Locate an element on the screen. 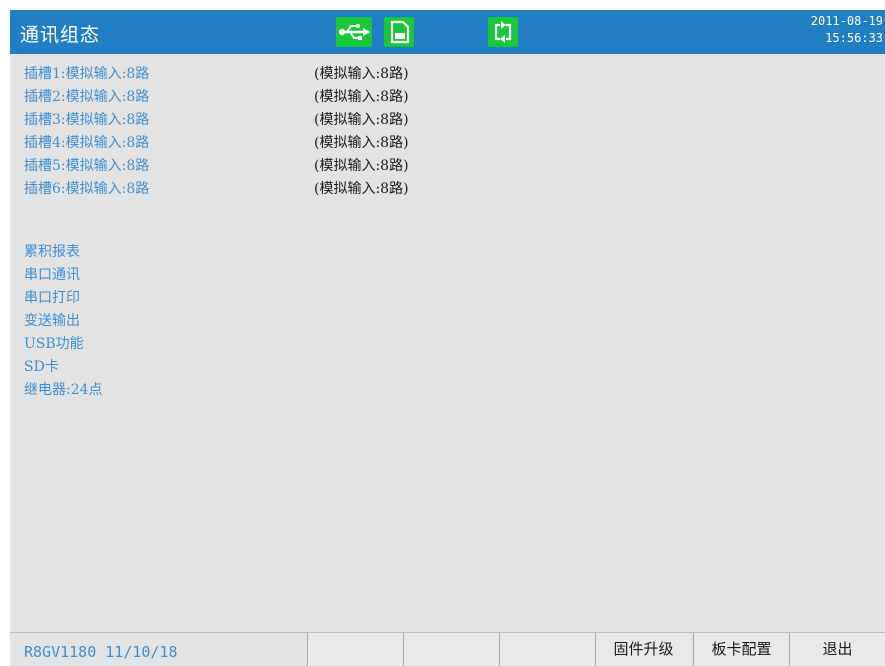  page-title: 通讯组态 is located at coordinates (60, 35).